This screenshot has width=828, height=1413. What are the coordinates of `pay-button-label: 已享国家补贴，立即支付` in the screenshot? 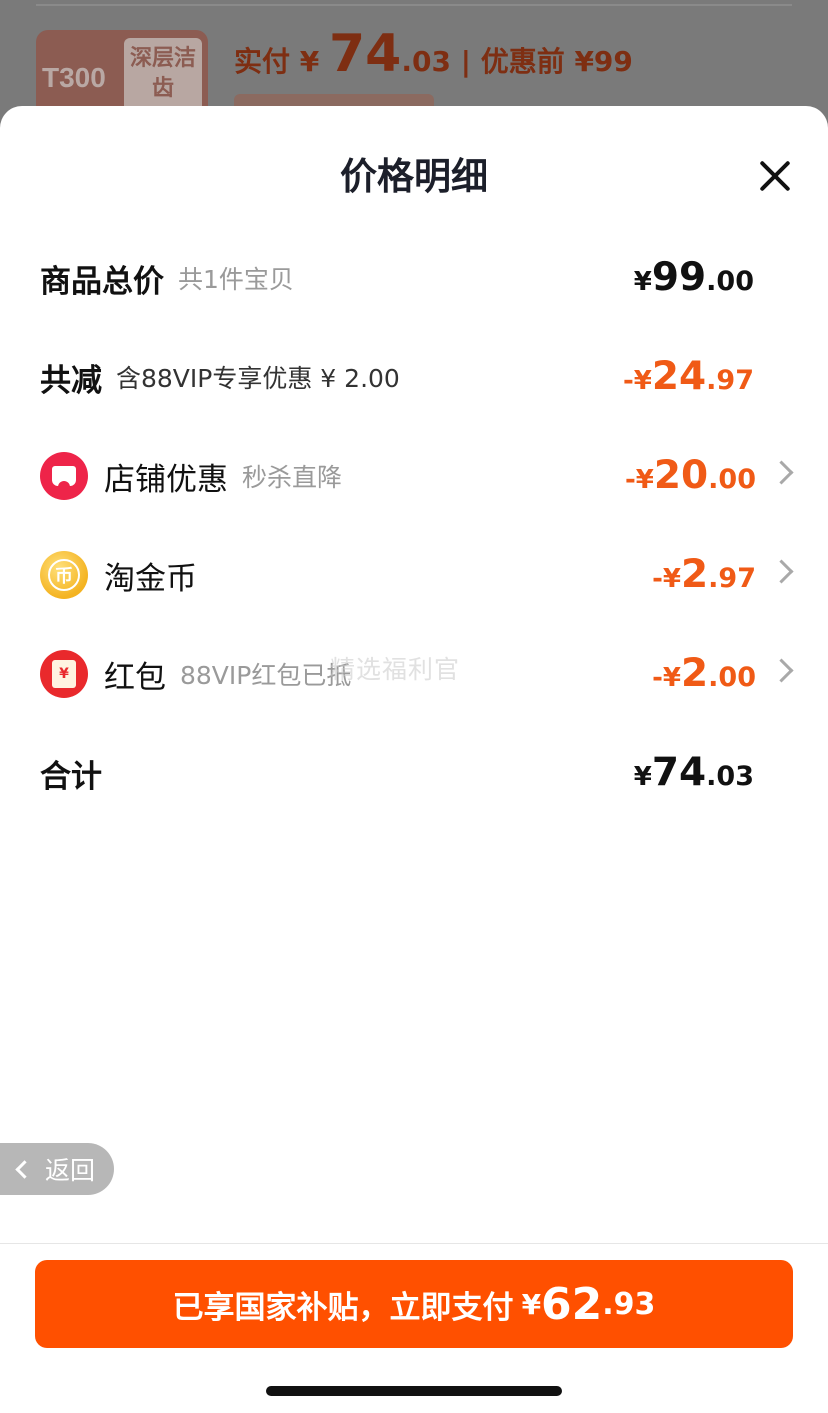 It's located at (343, 1307).